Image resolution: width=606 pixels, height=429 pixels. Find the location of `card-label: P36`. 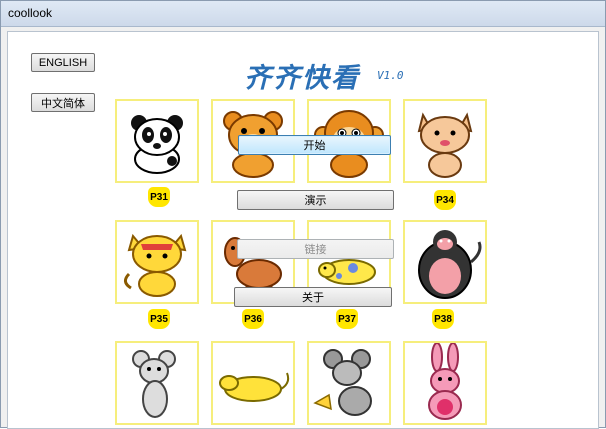

card-label: P36 is located at coordinates (253, 319).